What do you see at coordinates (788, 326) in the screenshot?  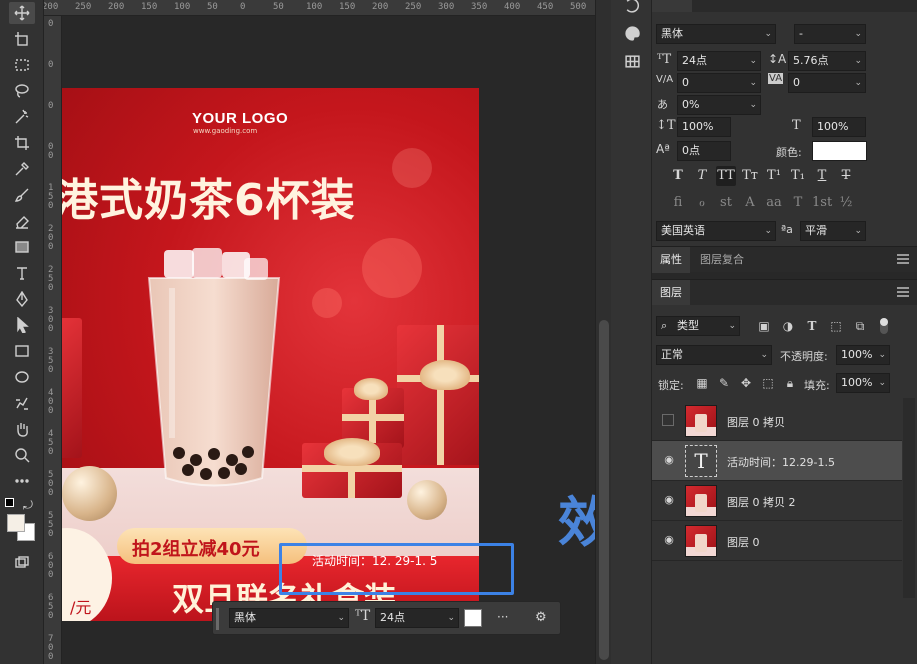 I see `filter-adjustment-icon: ◑` at bounding box center [788, 326].